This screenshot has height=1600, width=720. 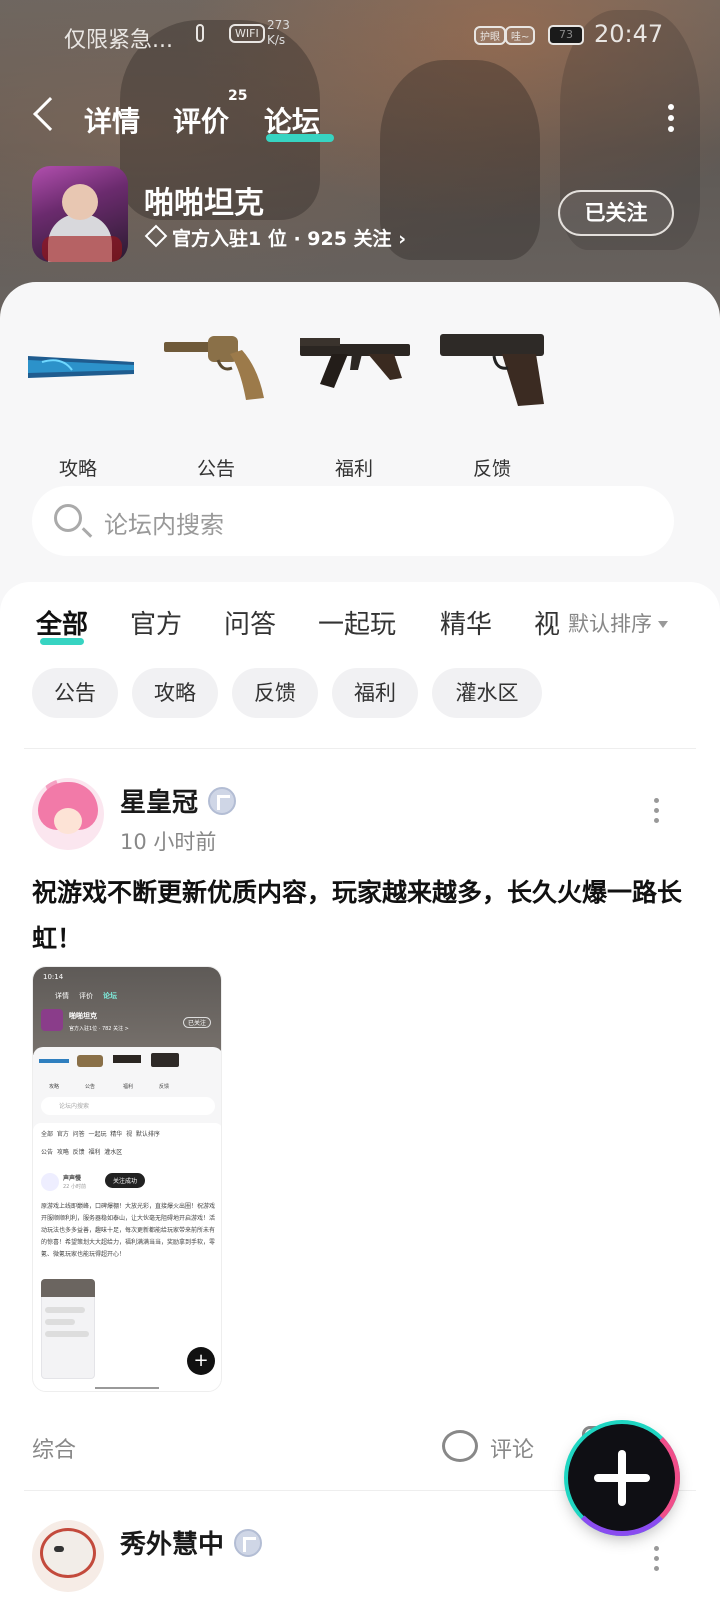 I want to click on author-name: 秀外慧中, so click(x=191, y=1542).